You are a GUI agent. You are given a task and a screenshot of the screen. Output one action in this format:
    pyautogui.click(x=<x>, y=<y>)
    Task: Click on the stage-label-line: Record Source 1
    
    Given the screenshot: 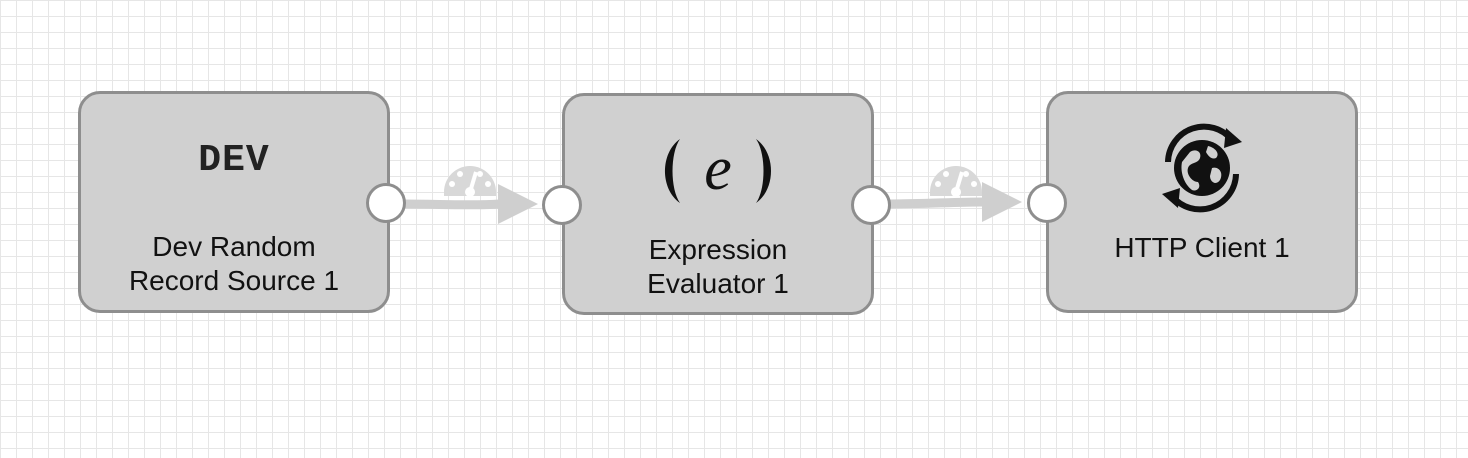 What is the action you would take?
    pyautogui.click(x=234, y=280)
    